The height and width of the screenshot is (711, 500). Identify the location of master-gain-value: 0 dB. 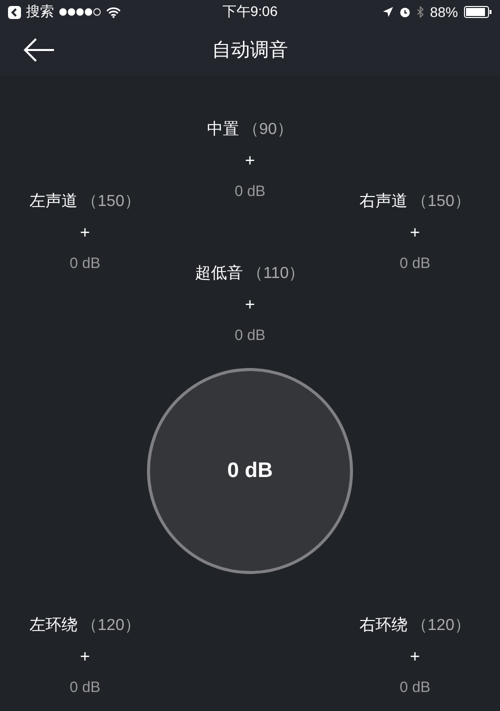
(250, 471).